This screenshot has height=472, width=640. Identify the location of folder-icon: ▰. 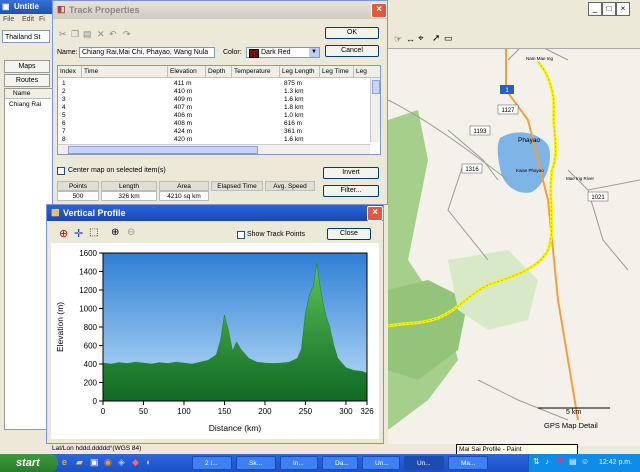
(79, 462).